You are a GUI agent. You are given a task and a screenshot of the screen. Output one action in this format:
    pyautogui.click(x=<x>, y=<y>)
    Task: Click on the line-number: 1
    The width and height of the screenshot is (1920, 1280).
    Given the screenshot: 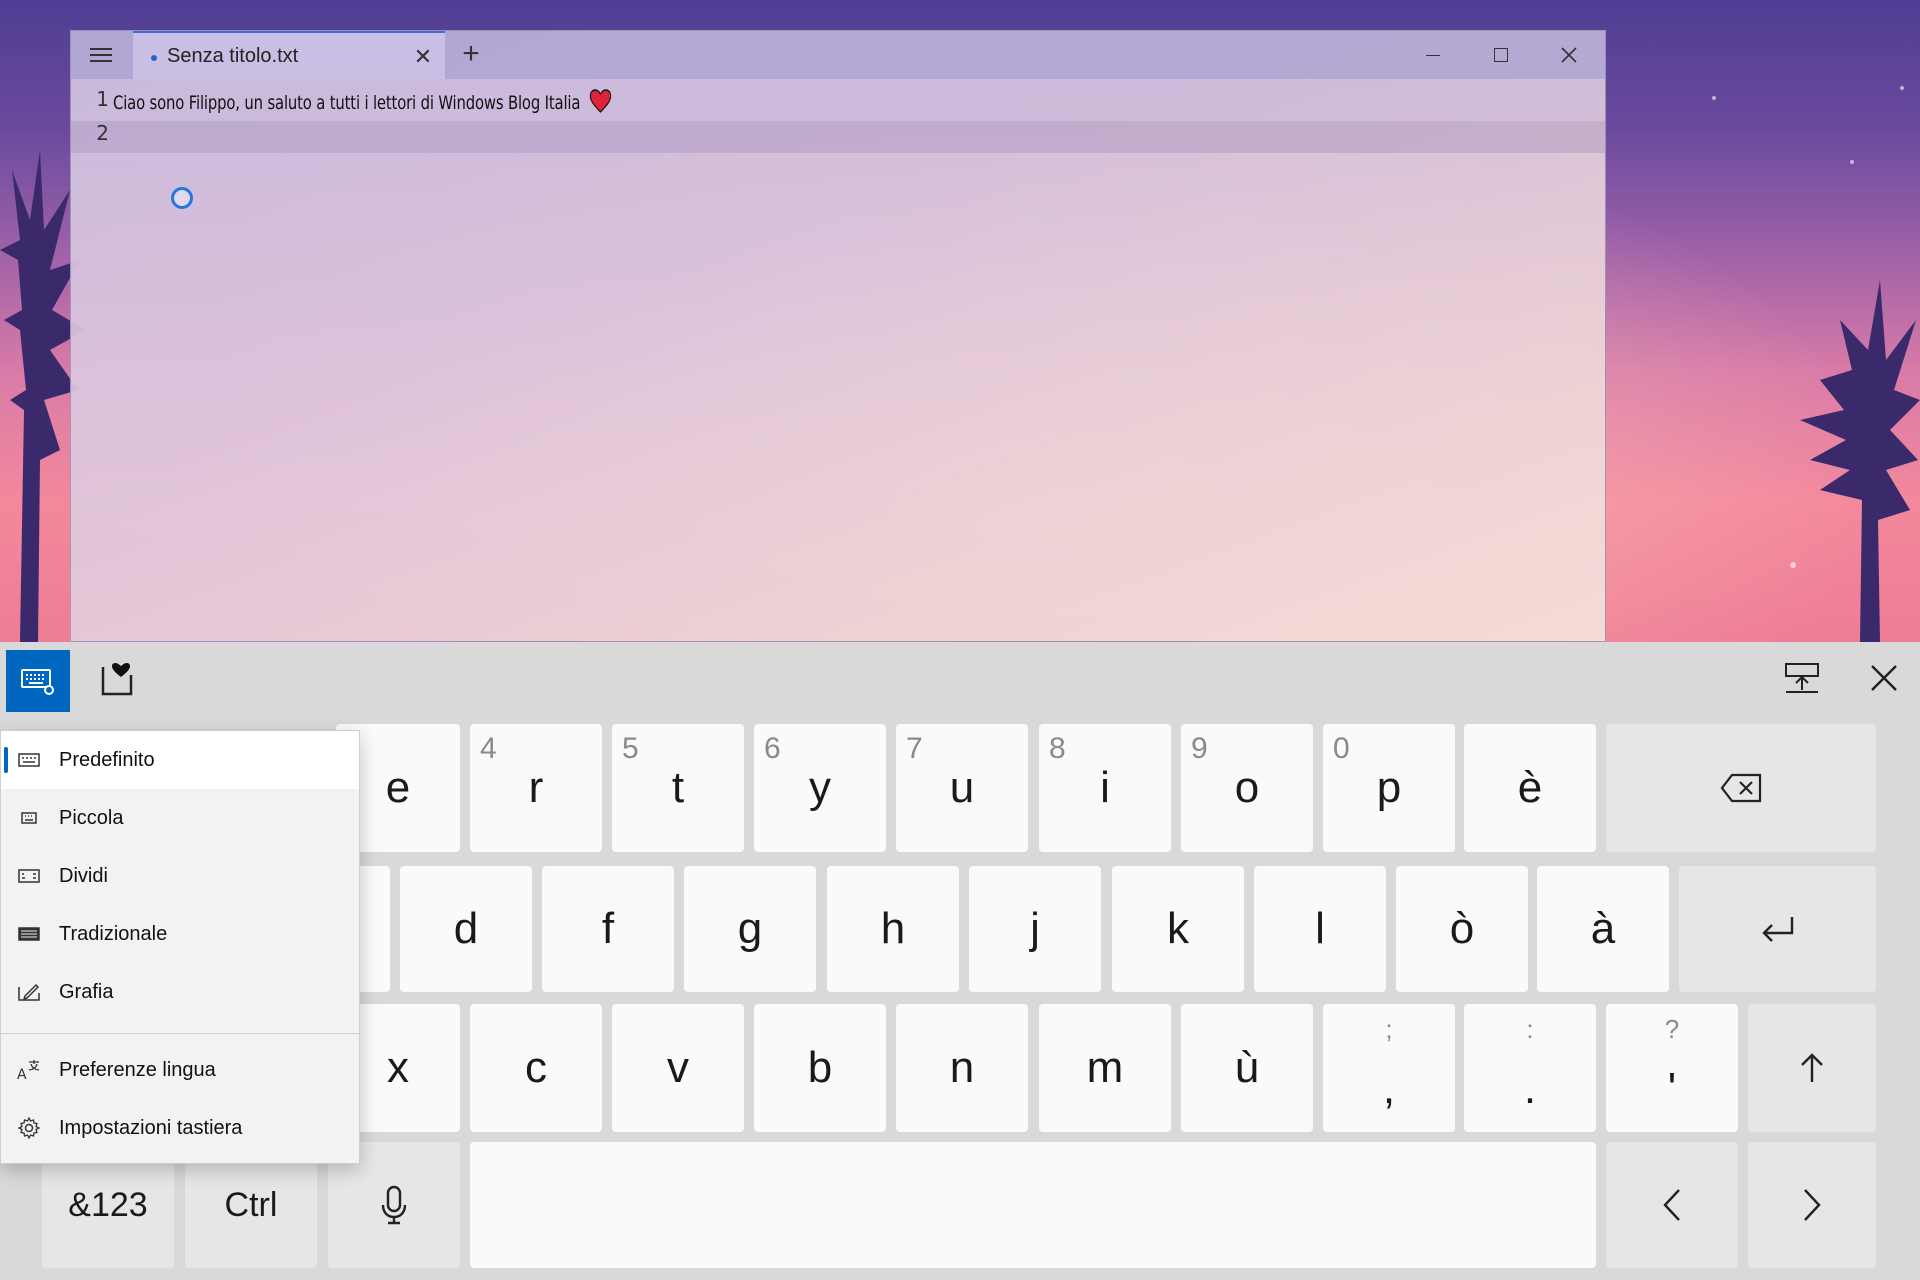 What is the action you would take?
    pyautogui.click(x=102, y=99)
    